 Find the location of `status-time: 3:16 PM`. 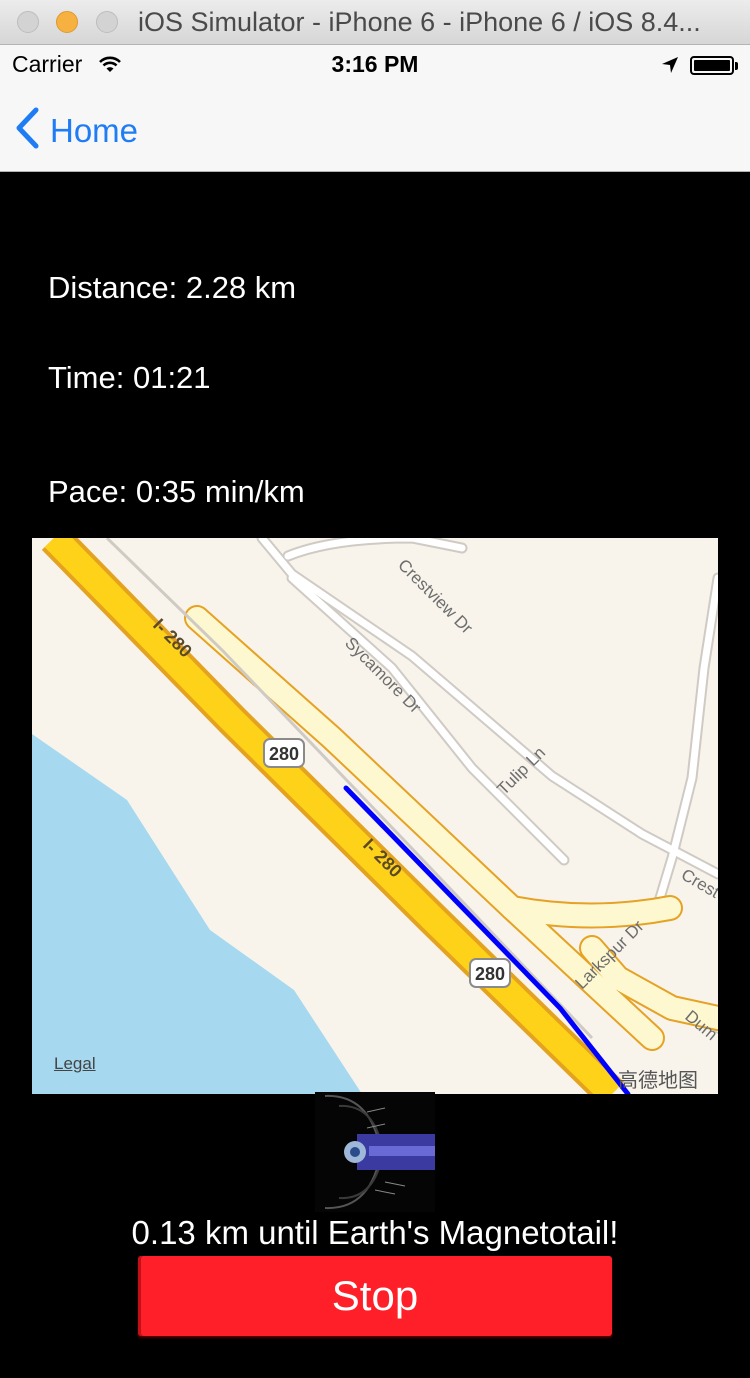

status-time: 3:16 PM is located at coordinates (375, 64).